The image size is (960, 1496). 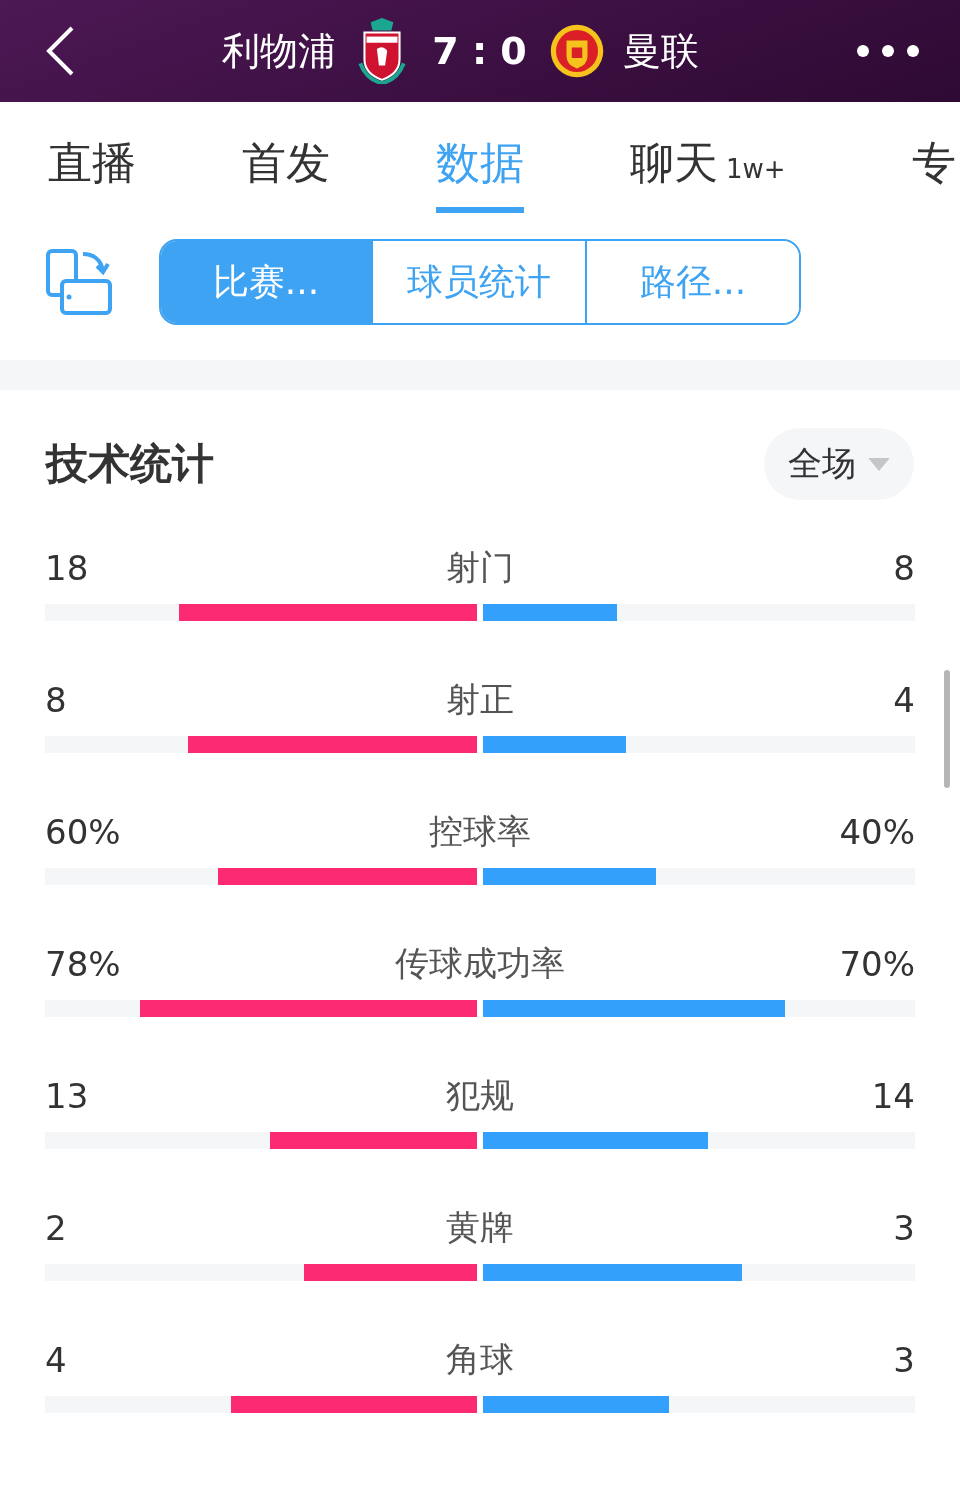 I want to click on home-value: 13, so click(x=67, y=1096).